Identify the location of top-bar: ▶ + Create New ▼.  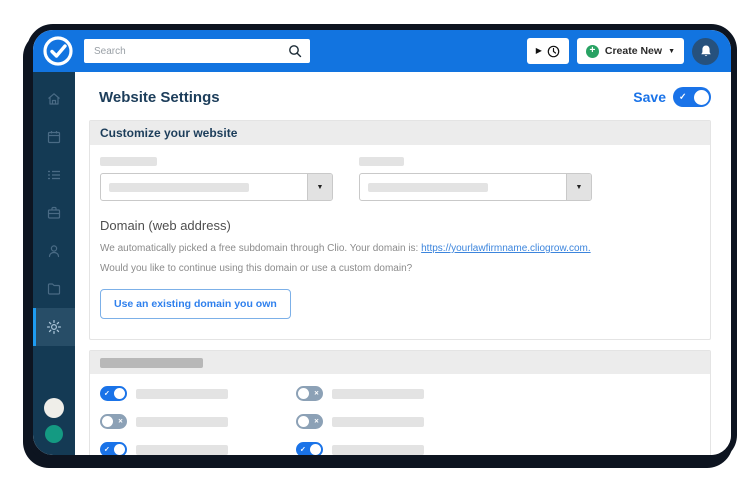
(382, 51).